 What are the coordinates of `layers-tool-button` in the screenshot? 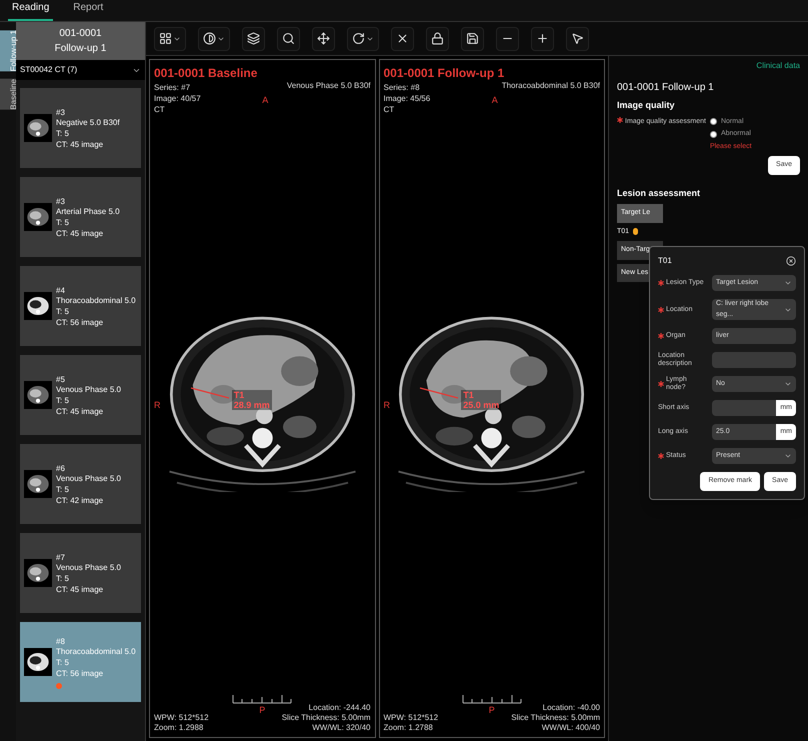 It's located at (253, 38).